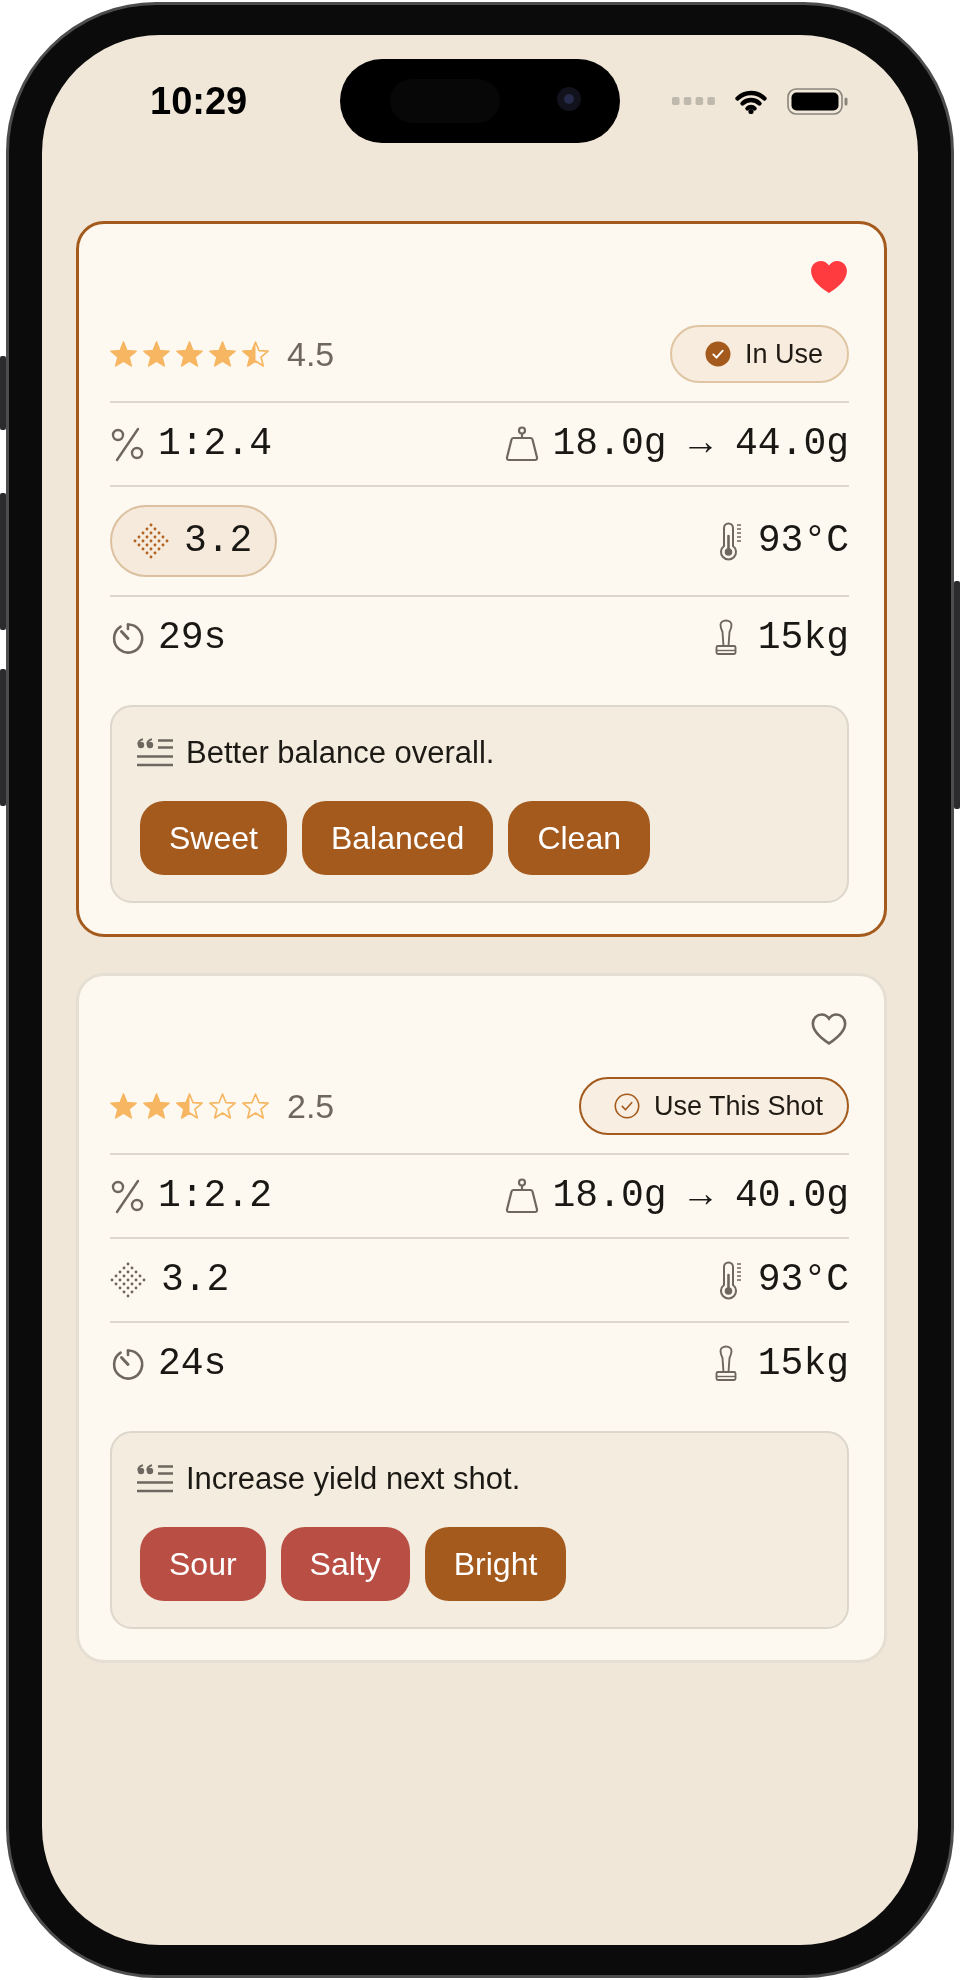 The height and width of the screenshot is (1980, 960). What do you see at coordinates (192, 1364) in the screenshot?
I see `shot-time-value: 24s` at bounding box center [192, 1364].